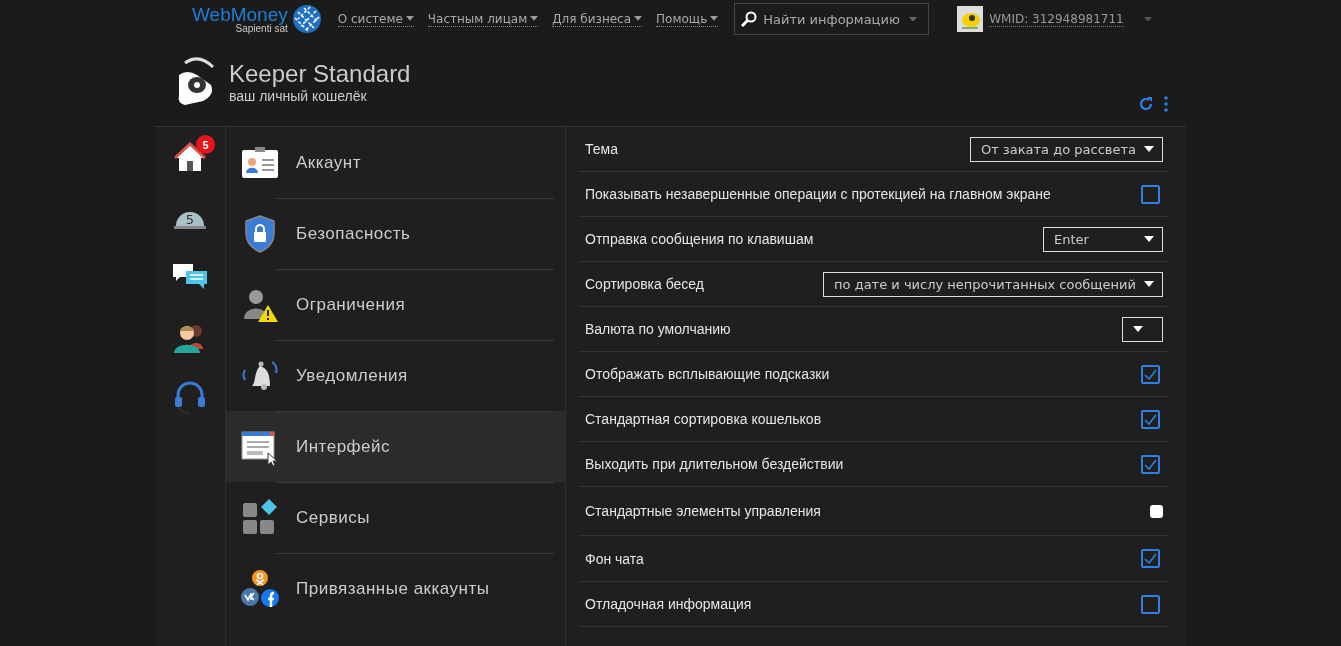 This screenshot has height=646, width=1341. What do you see at coordinates (970, 19) in the screenshot?
I see `avatar-icon` at bounding box center [970, 19].